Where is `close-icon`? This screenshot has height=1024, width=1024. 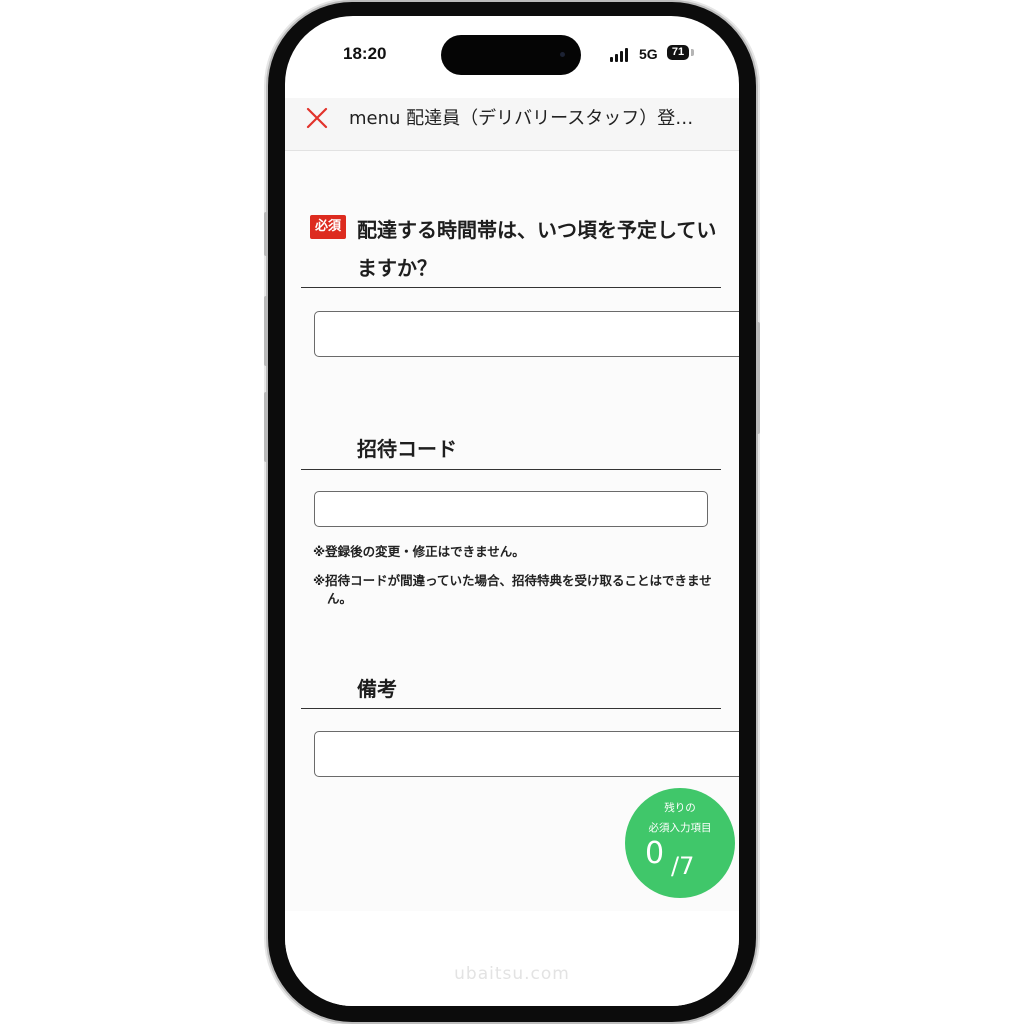
close-icon is located at coordinates (317, 118).